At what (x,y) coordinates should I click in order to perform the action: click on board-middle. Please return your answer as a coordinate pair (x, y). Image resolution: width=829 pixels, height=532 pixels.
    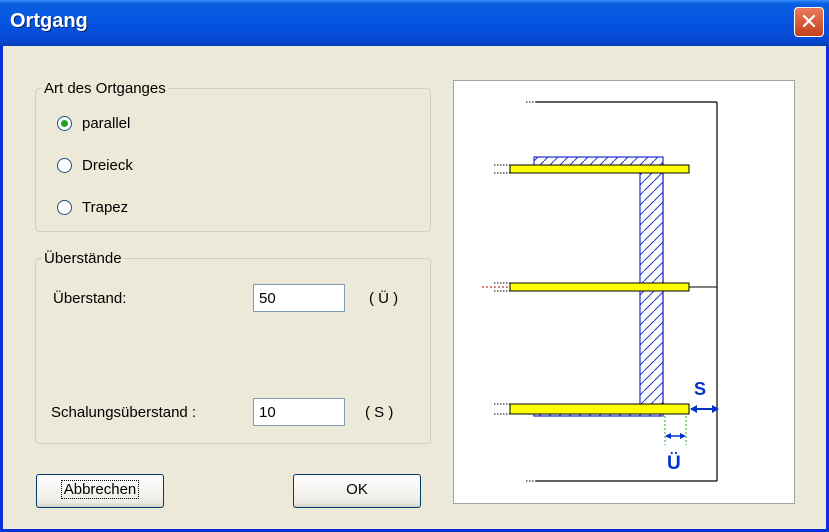
    Looking at the image, I should click on (599, 287).